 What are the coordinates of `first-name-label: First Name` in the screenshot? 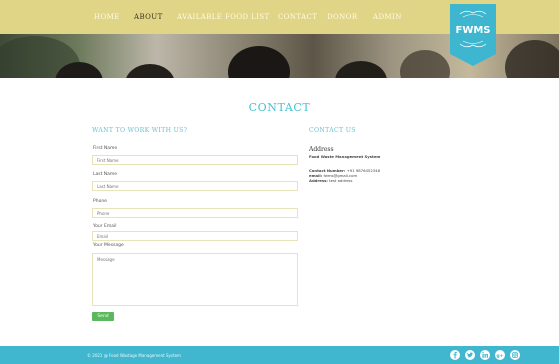 It's located at (105, 148).